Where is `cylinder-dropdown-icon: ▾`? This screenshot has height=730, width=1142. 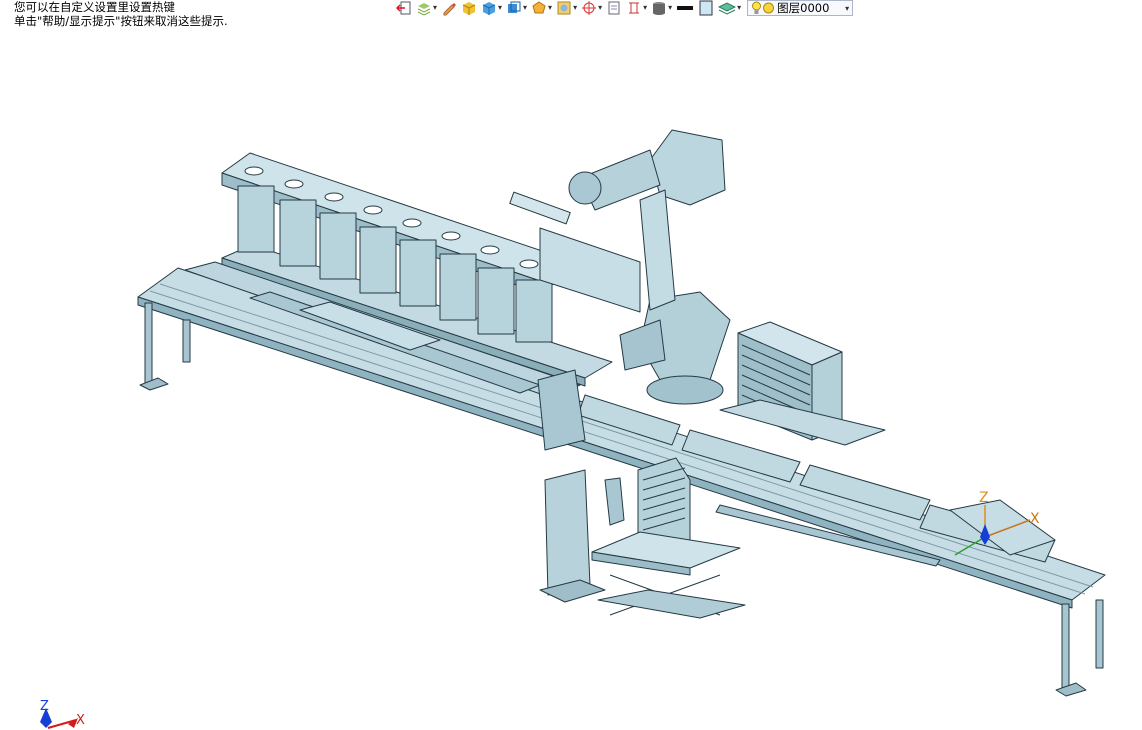 cylinder-dropdown-icon: ▾ is located at coordinates (670, 7).